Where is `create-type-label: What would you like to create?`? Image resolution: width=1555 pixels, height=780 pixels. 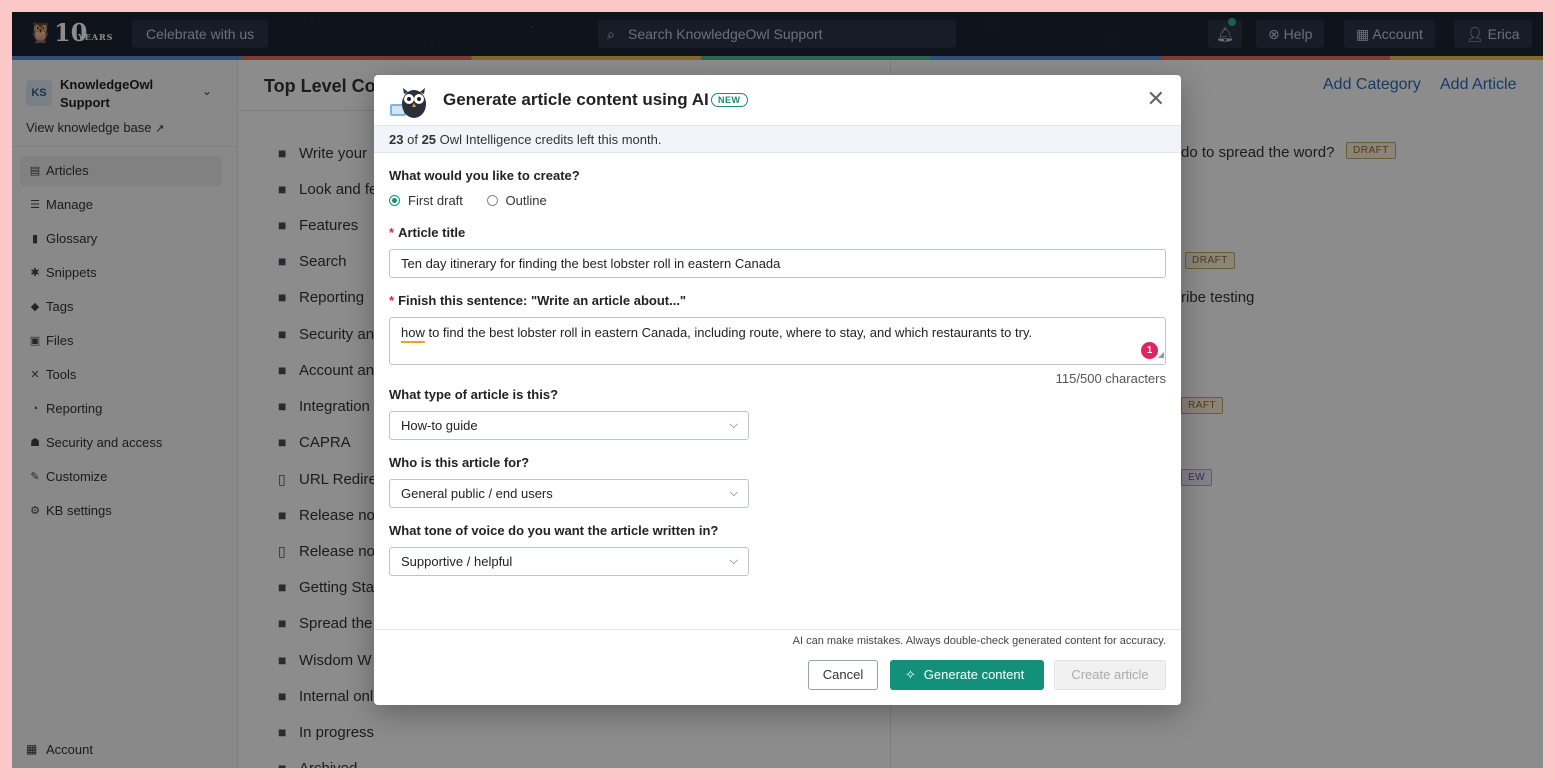 create-type-label: What would you like to create? is located at coordinates (484, 175).